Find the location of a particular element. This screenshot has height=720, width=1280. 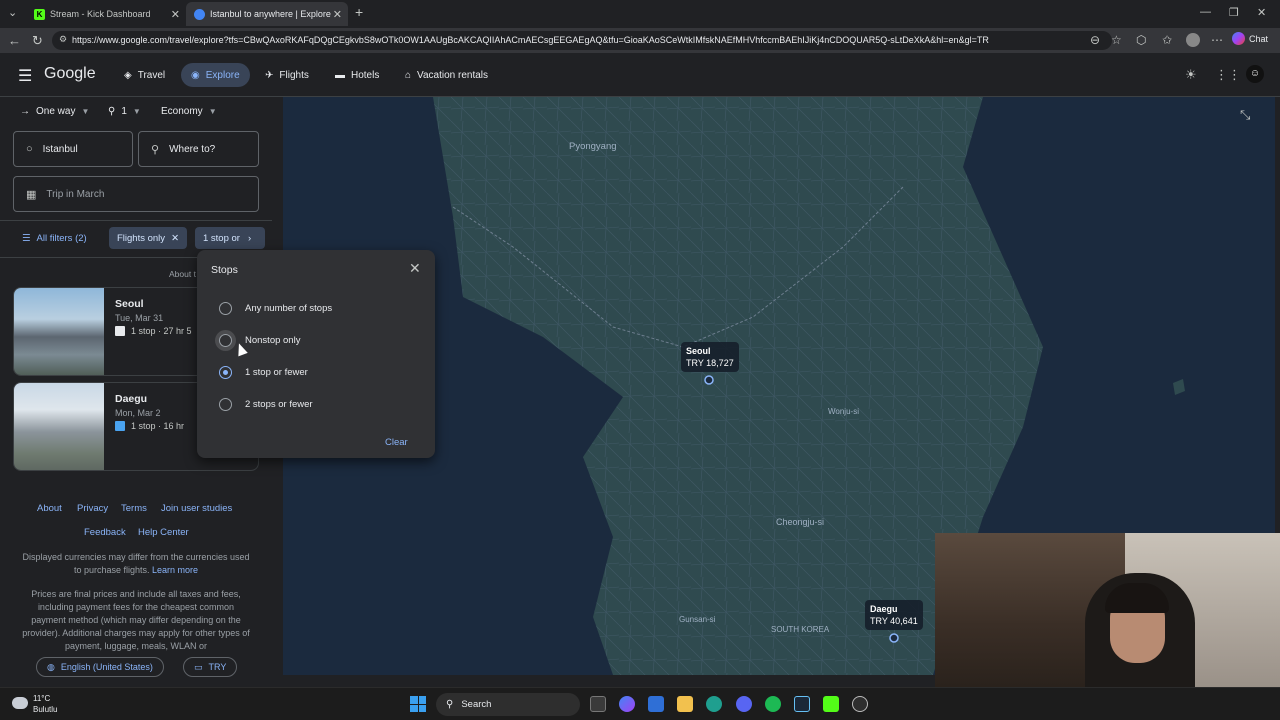

copilot-app-icon is located at coordinates (627, 704).